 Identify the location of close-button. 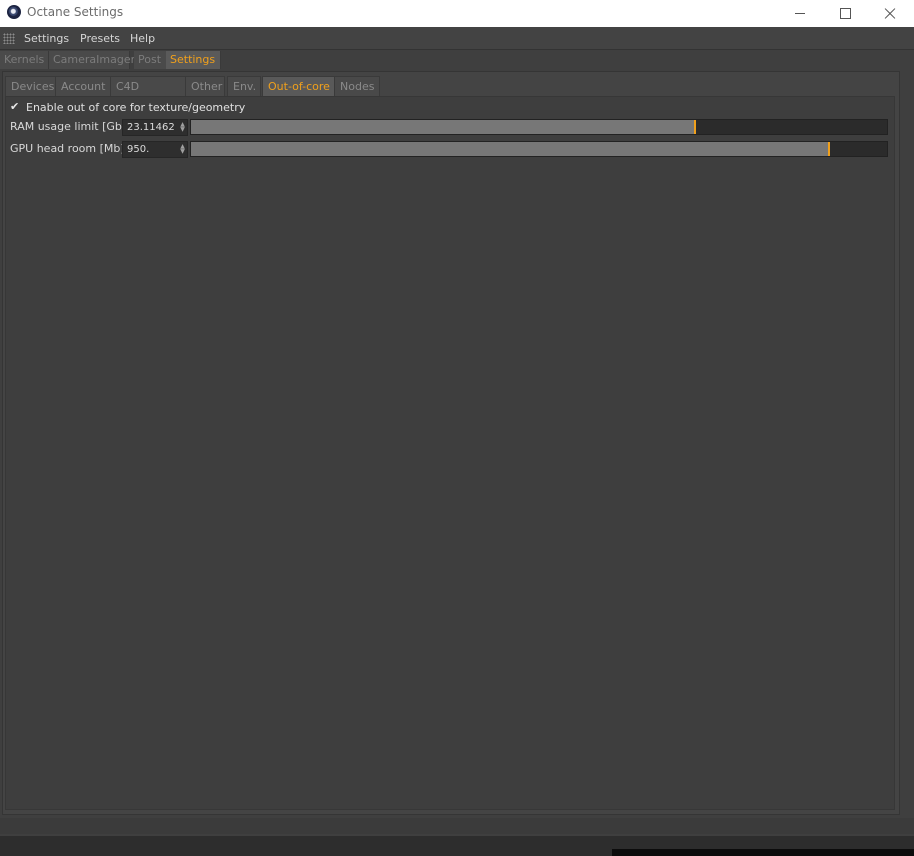
(890, 13).